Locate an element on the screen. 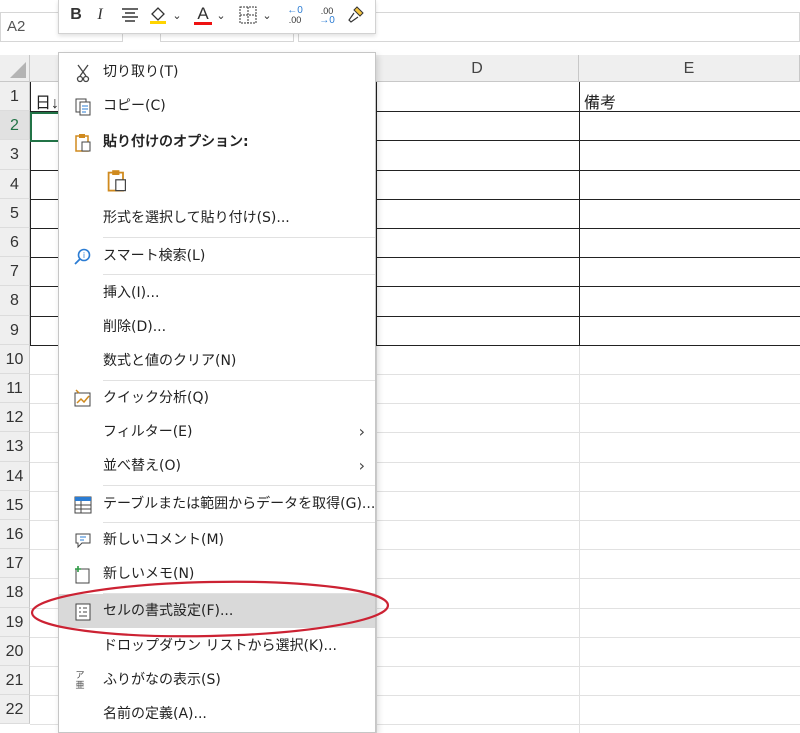 Image resolution: width=800 pixels, height=733 pixels. phonetic-icon: ア亜 is located at coordinates (80, 681).